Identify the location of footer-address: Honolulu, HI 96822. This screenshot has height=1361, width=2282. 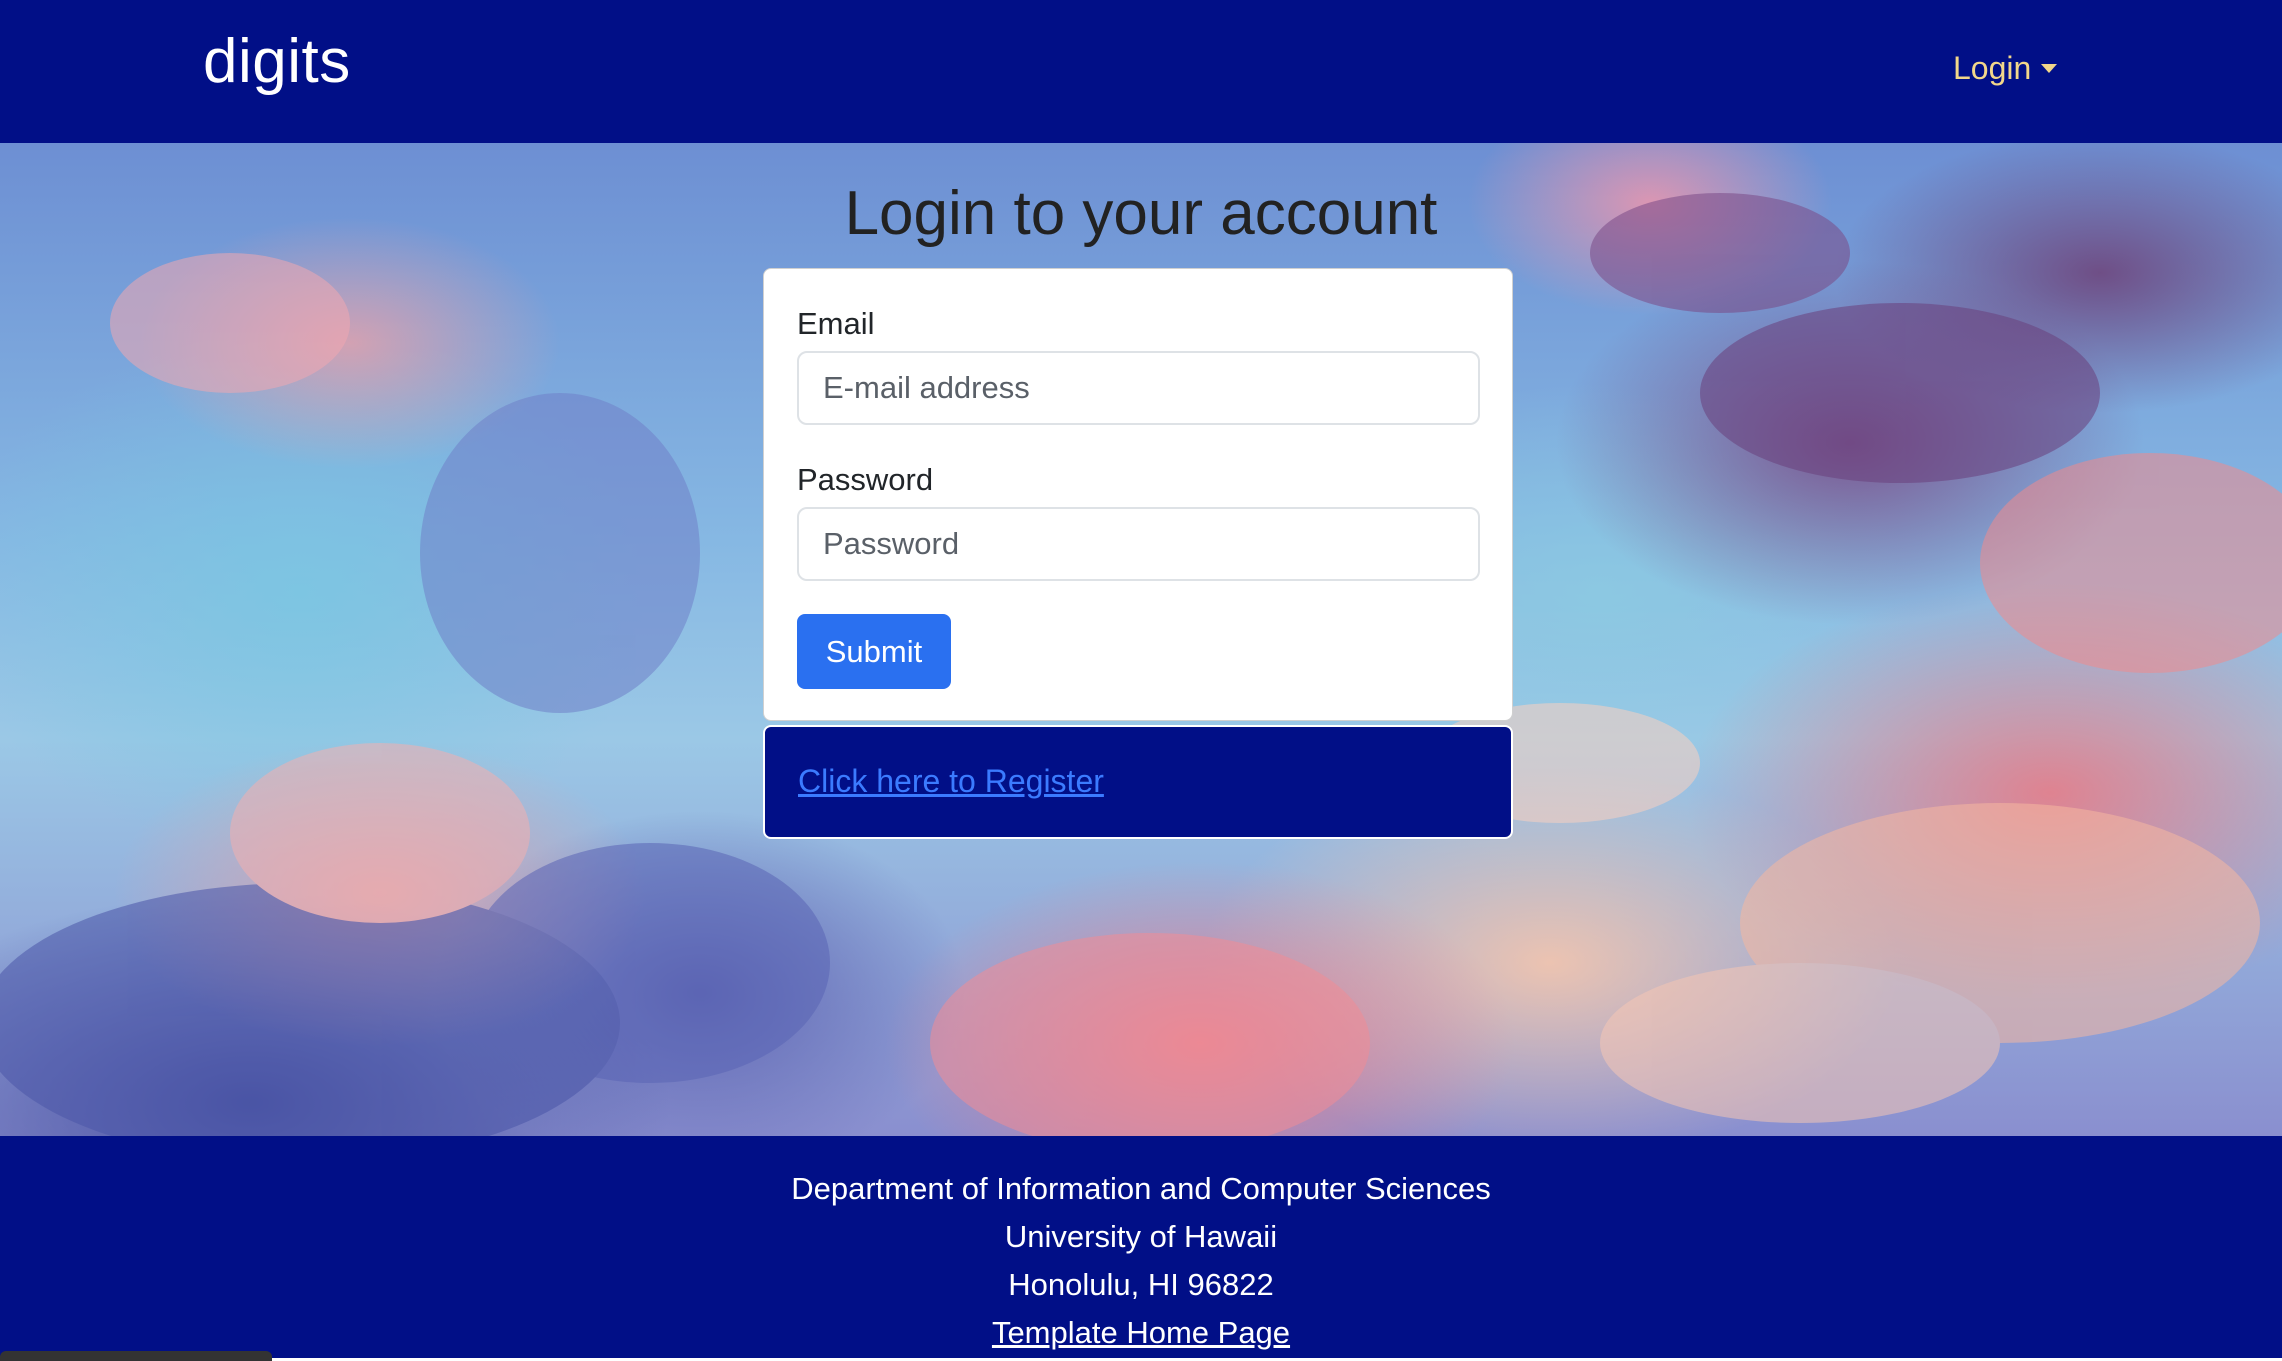
(1141, 1284).